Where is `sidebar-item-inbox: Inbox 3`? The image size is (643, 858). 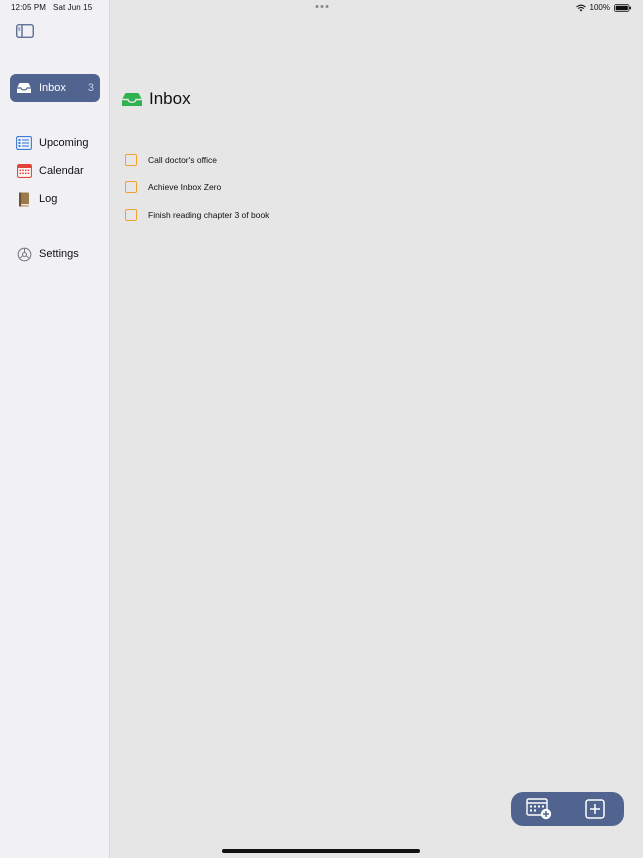
sidebar-item-inbox: Inbox 3 is located at coordinates (55, 88).